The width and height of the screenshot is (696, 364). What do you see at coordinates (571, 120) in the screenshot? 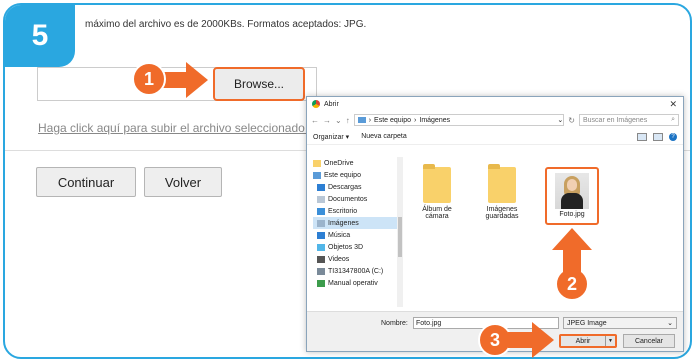
I see `refresh-icon: ↻` at bounding box center [571, 120].